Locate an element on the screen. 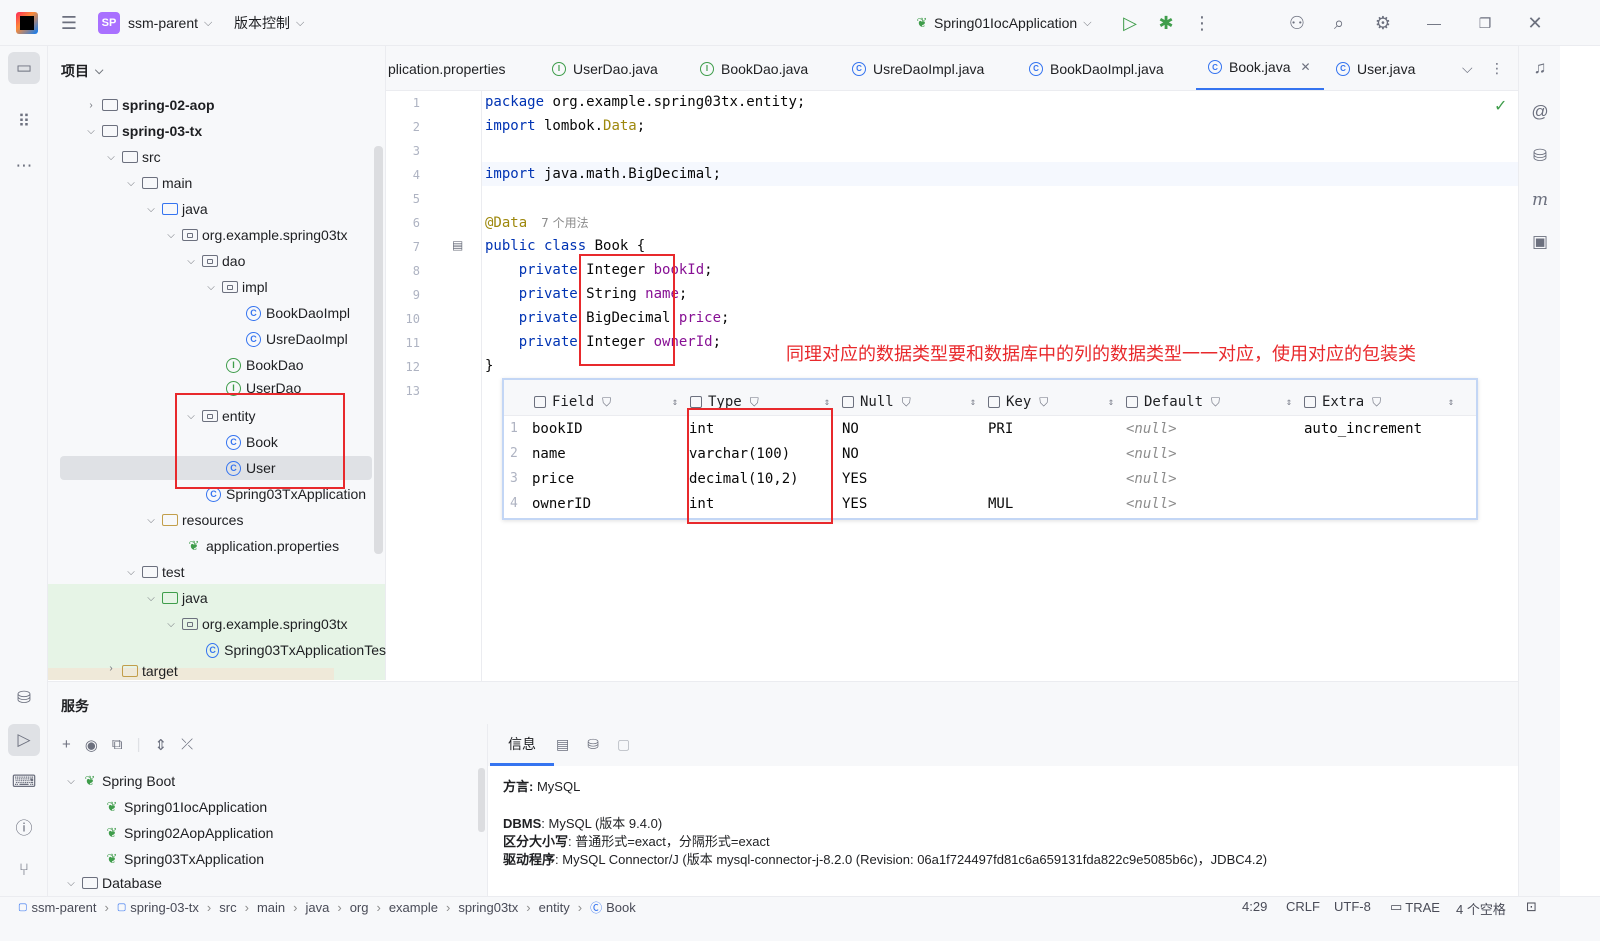  collapse-all-icon: ⤫ is located at coordinates (187, 745).